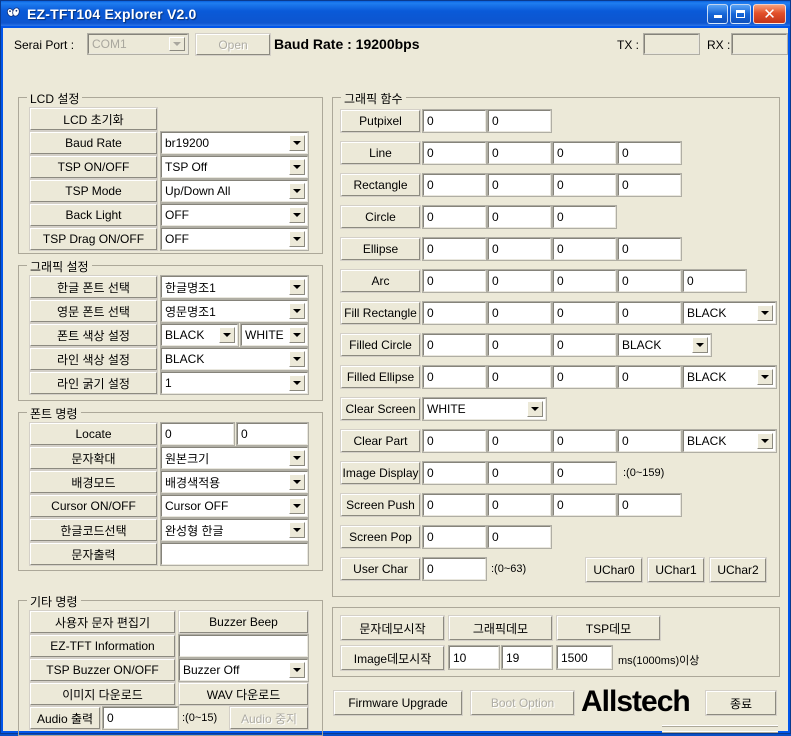 This screenshot has height=736, width=791. I want to click on cursor-onoff-button: Cursor ON/OFF, so click(93, 506).